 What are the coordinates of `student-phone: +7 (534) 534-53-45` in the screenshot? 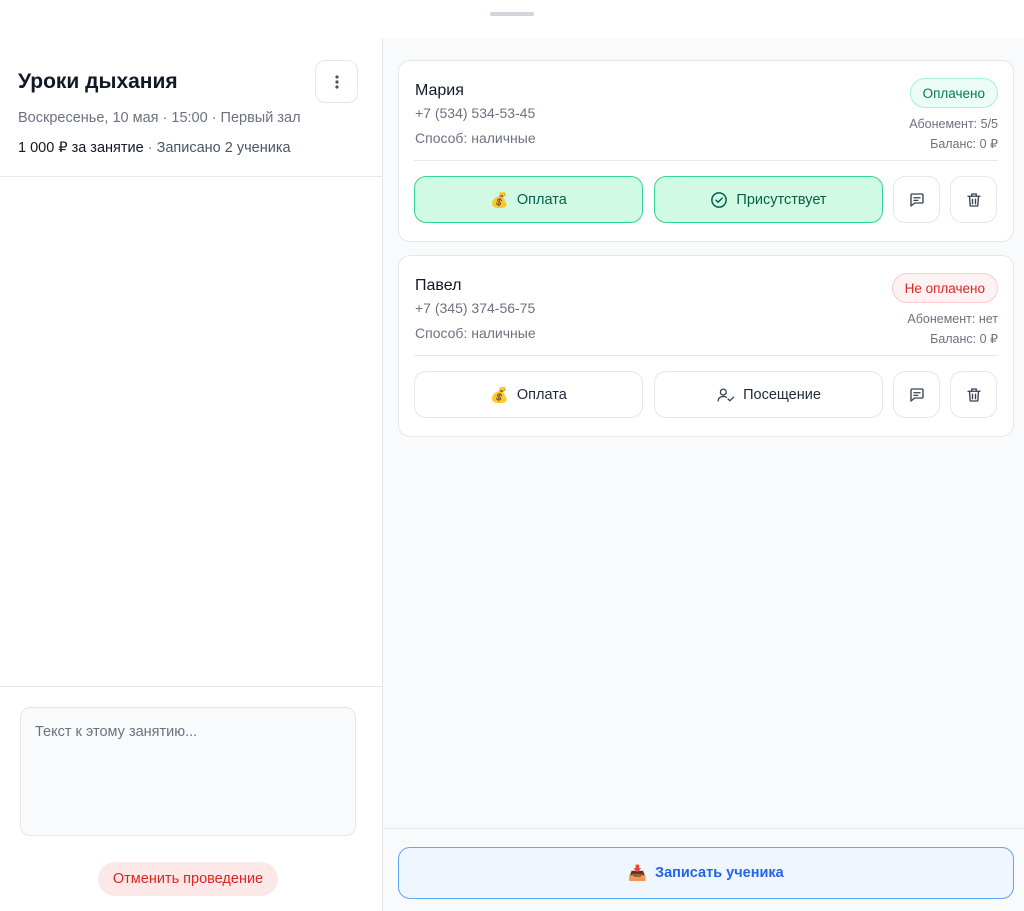 It's located at (475, 113).